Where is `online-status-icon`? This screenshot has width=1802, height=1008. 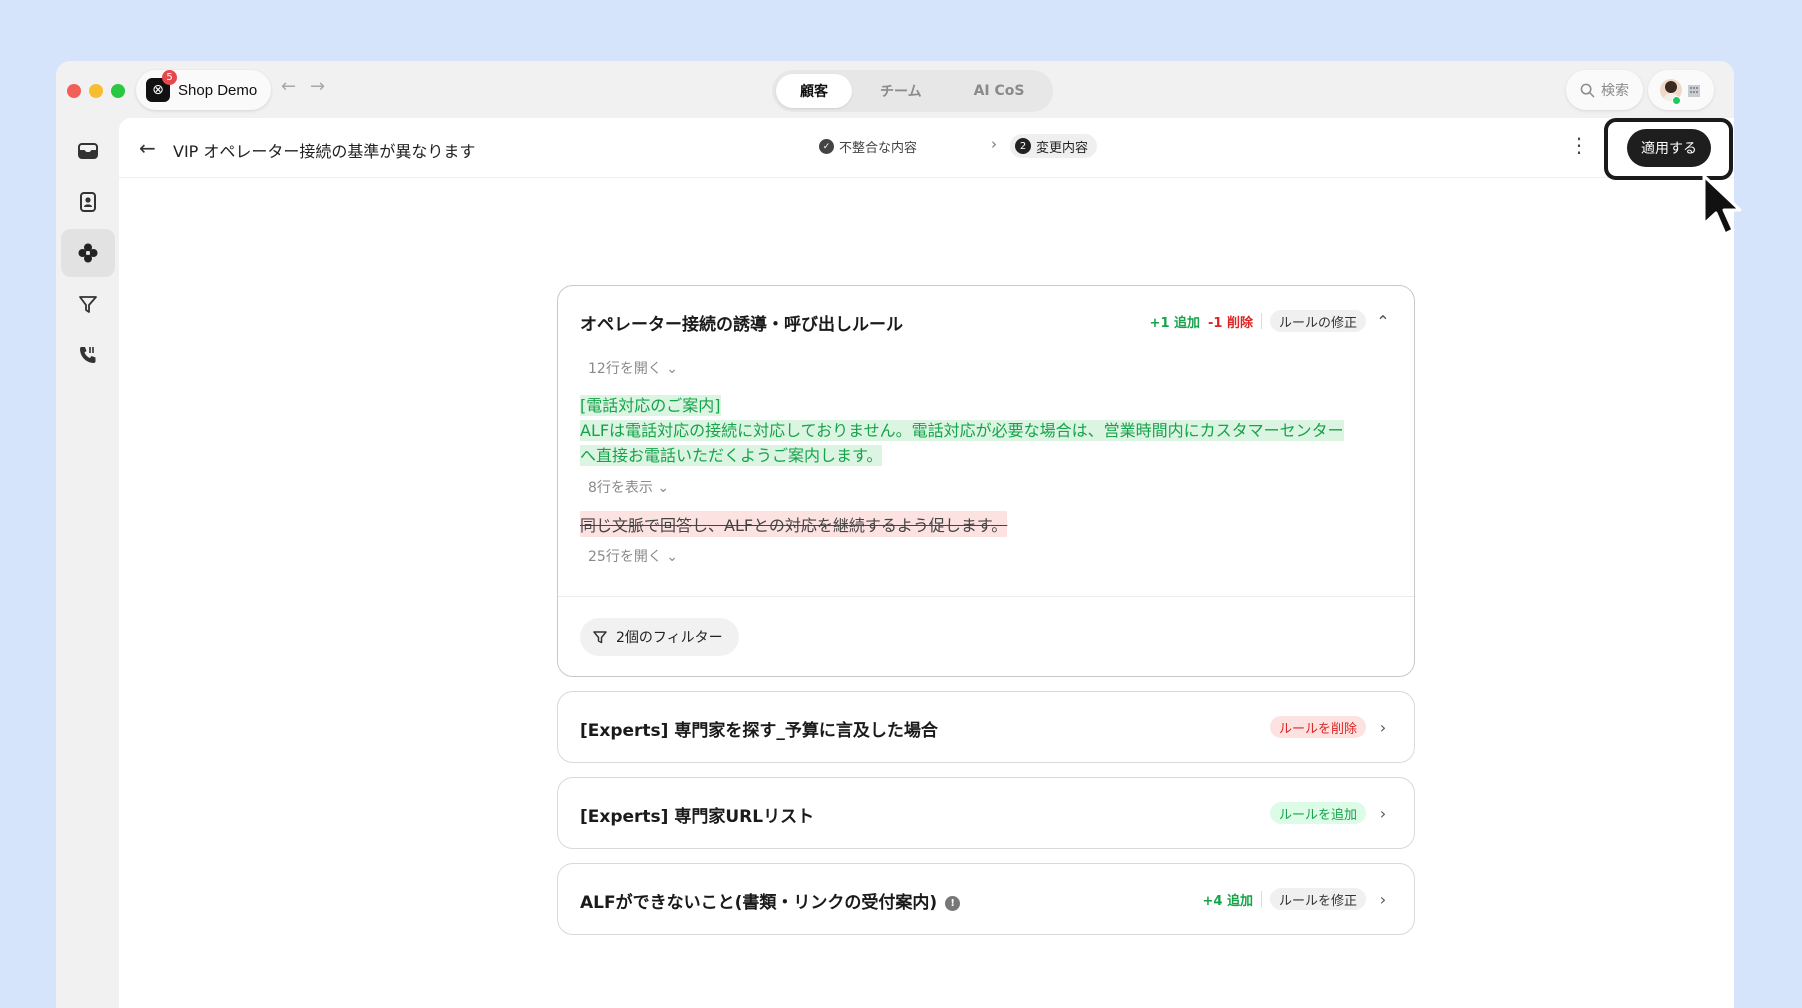 online-status-icon is located at coordinates (1676, 100).